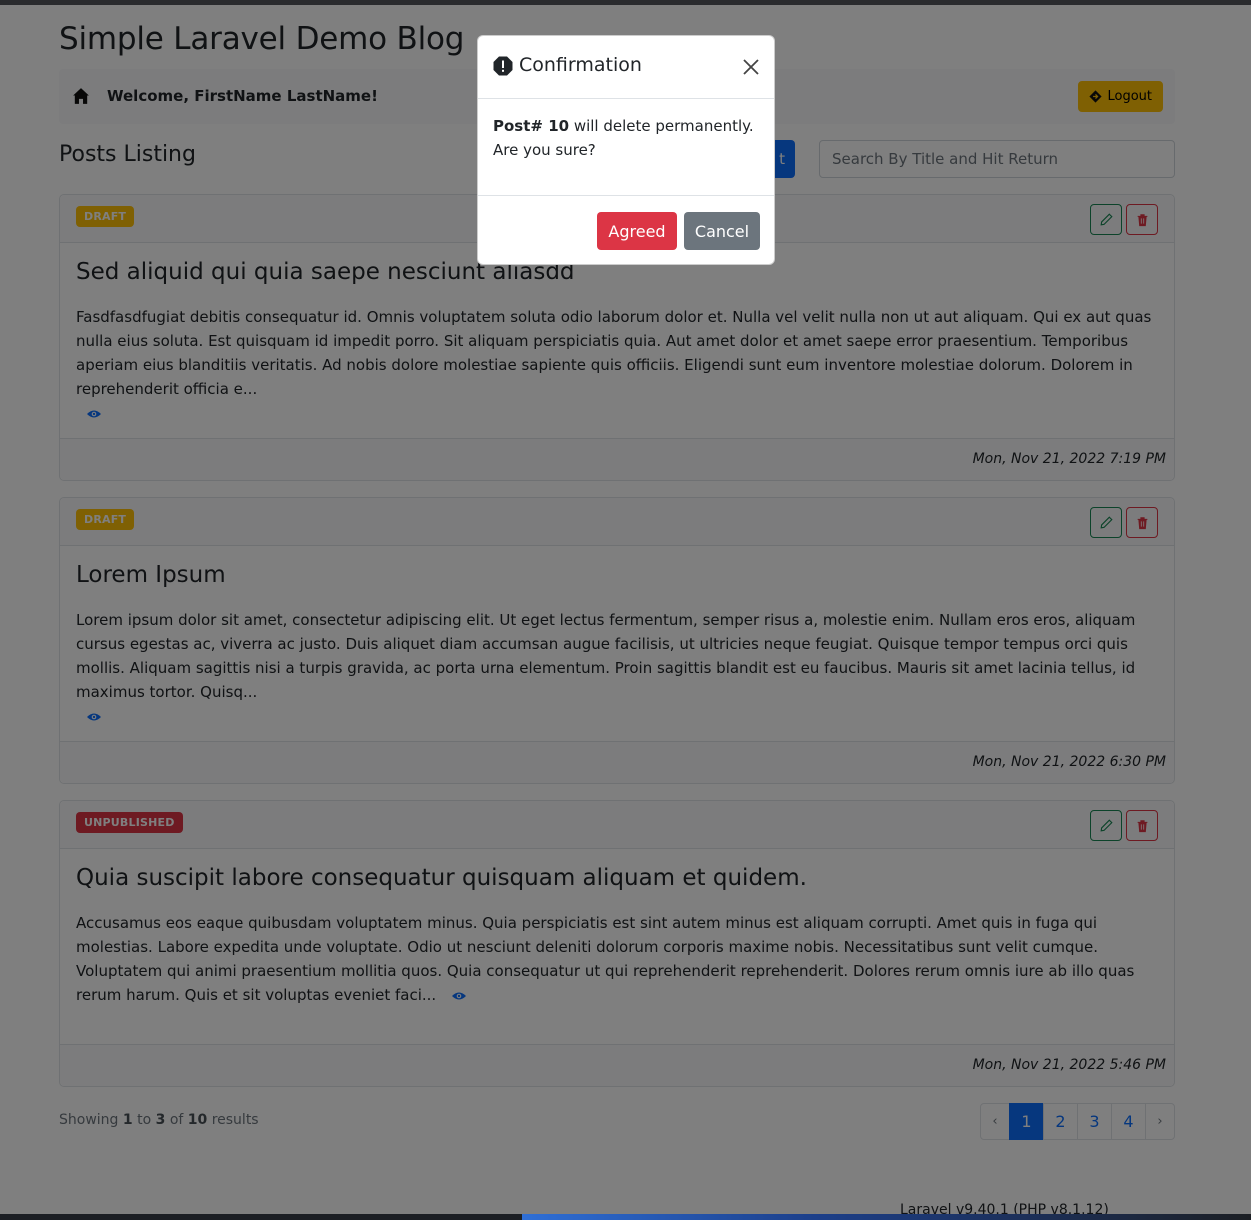  I want to click on close-icon, so click(751, 67).